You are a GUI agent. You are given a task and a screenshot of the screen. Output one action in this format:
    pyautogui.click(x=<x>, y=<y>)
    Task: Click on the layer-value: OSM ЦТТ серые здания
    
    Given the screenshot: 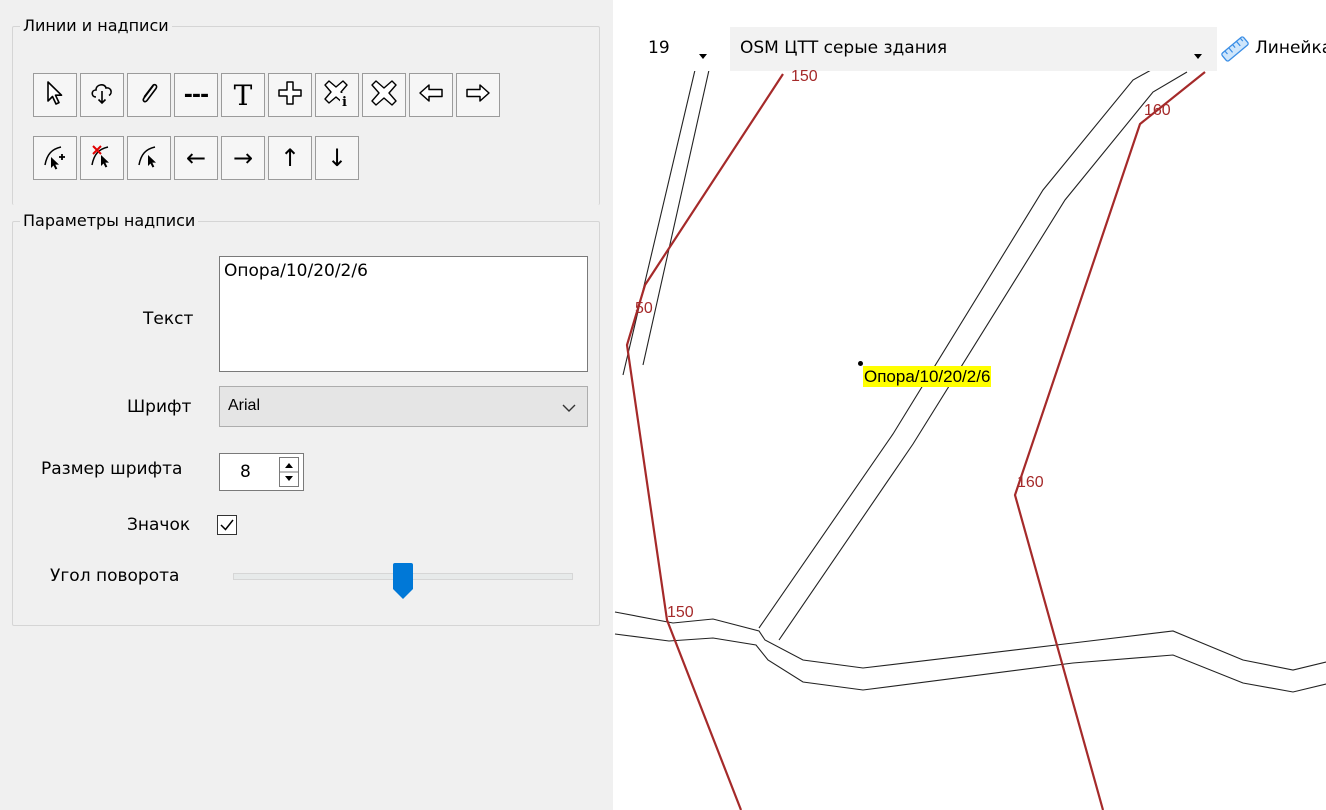 What is the action you would take?
    pyautogui.click(x=844, y=48)
    